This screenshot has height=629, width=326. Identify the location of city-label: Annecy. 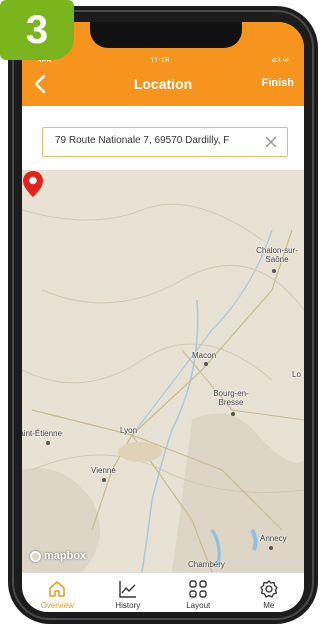
(273, 538).